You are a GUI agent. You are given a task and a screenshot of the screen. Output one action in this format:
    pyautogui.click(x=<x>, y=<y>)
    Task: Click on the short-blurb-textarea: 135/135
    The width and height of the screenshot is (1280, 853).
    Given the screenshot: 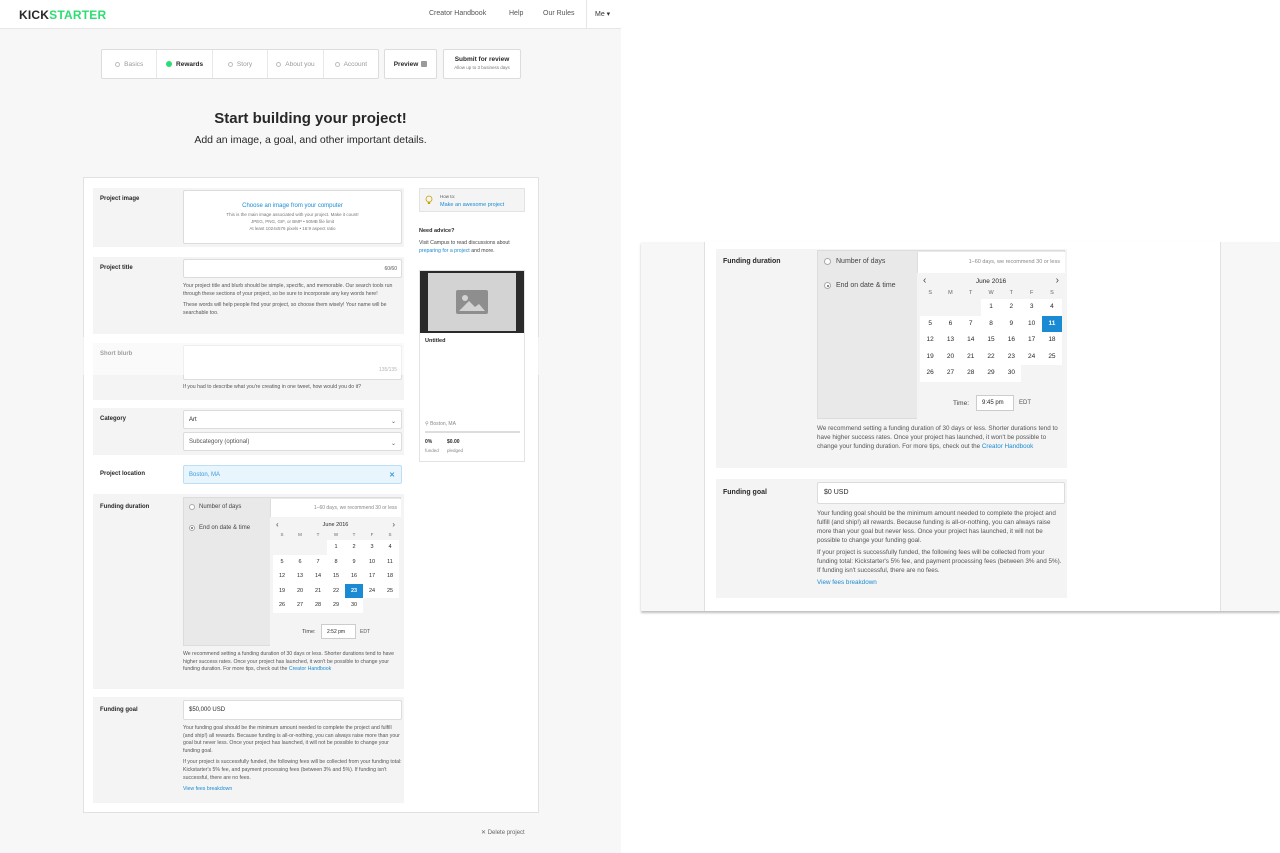 What is the action you would take?
    pyautogui.click(x=292, y=362)
    